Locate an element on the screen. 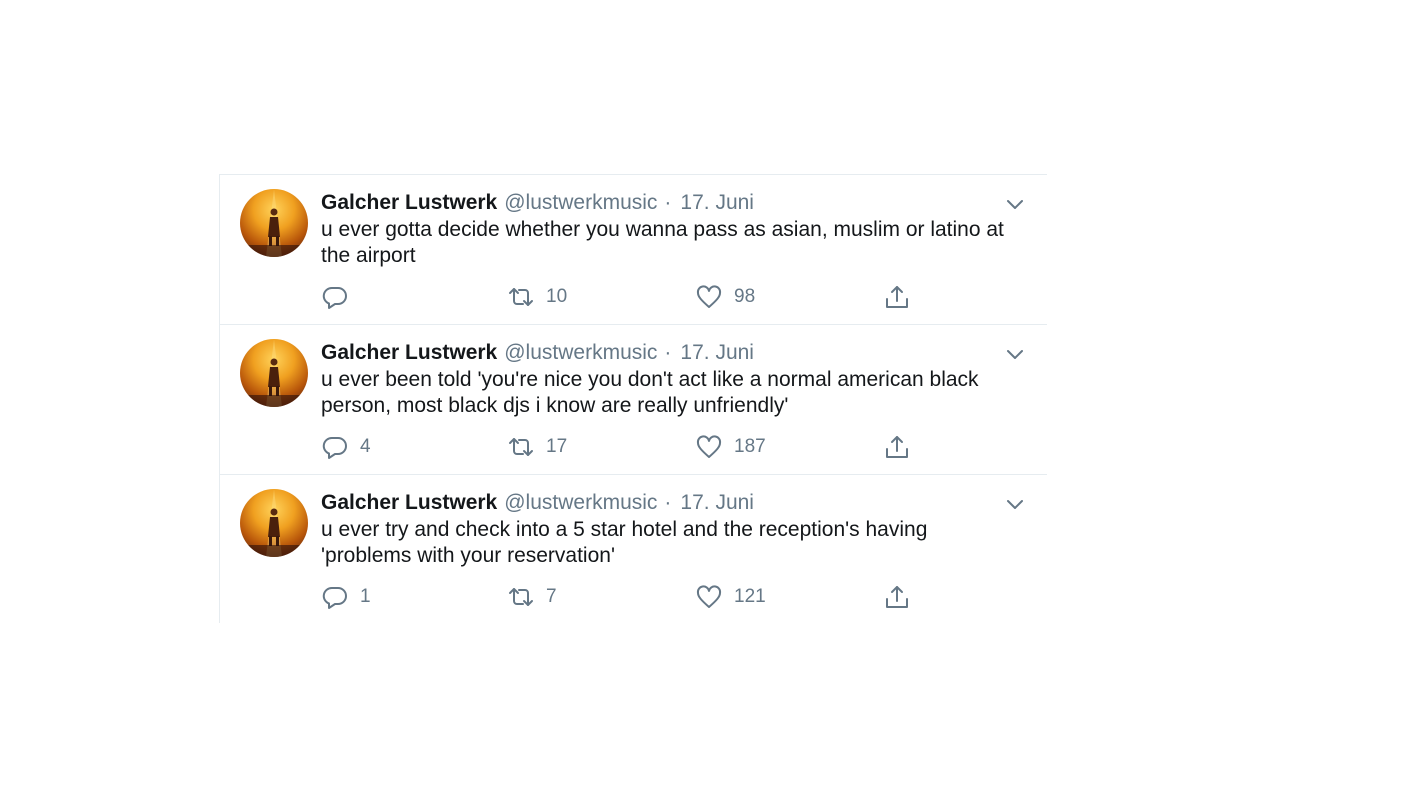 The image size is (1417, 798). like-count: 187 is located at coordinates (750, 446).